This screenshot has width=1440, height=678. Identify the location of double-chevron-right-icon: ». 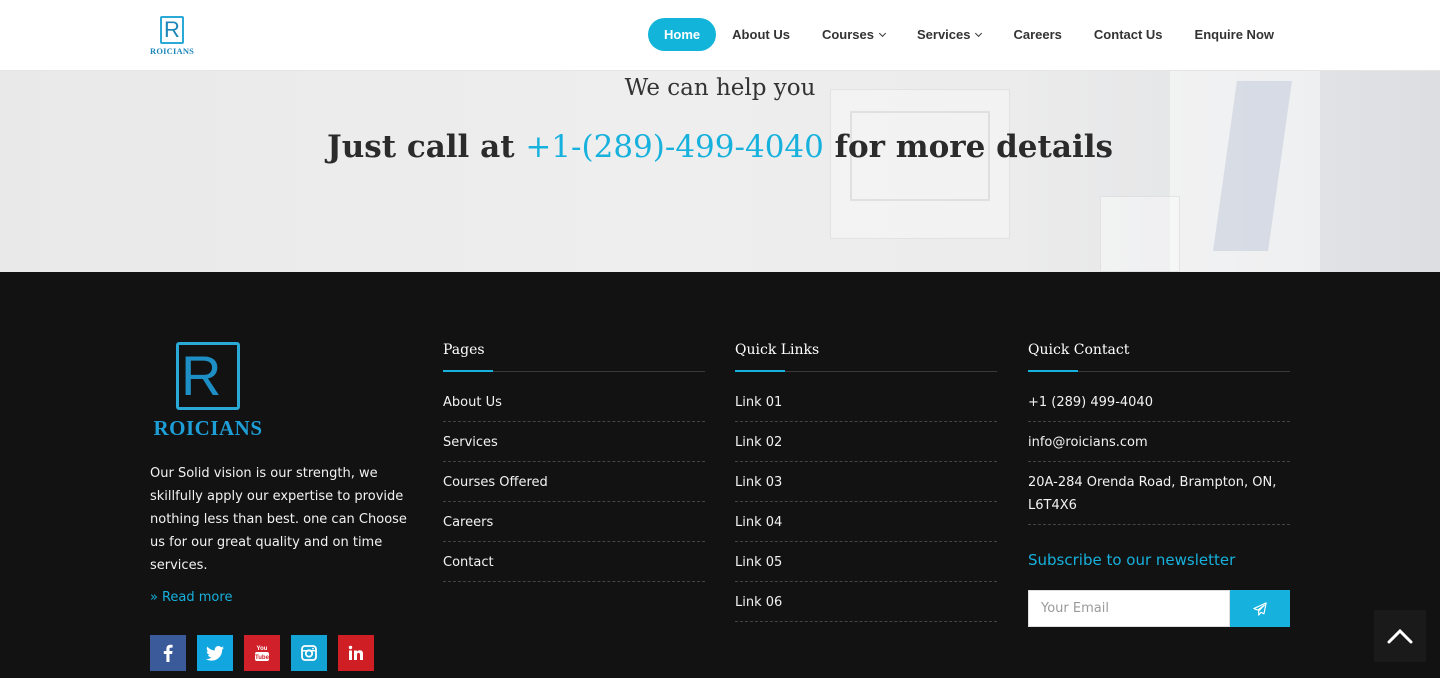
(154, 597).